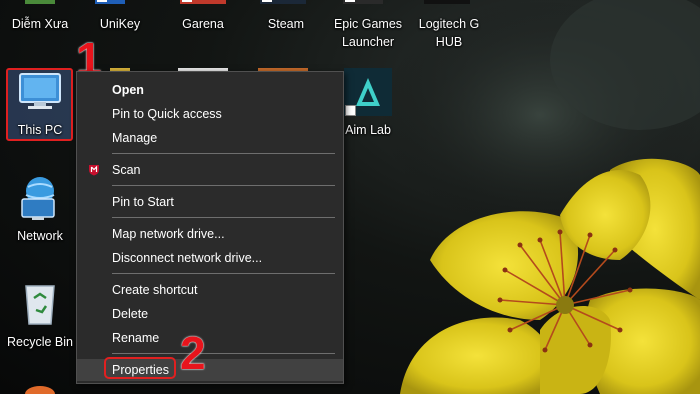 Image resolution: width=700 pixels, height=394 pixels. What do you see at coordinates (40, 236) in the screenshot?
I see `desktop-icon-label: Network` at bounding box center [40, 236].